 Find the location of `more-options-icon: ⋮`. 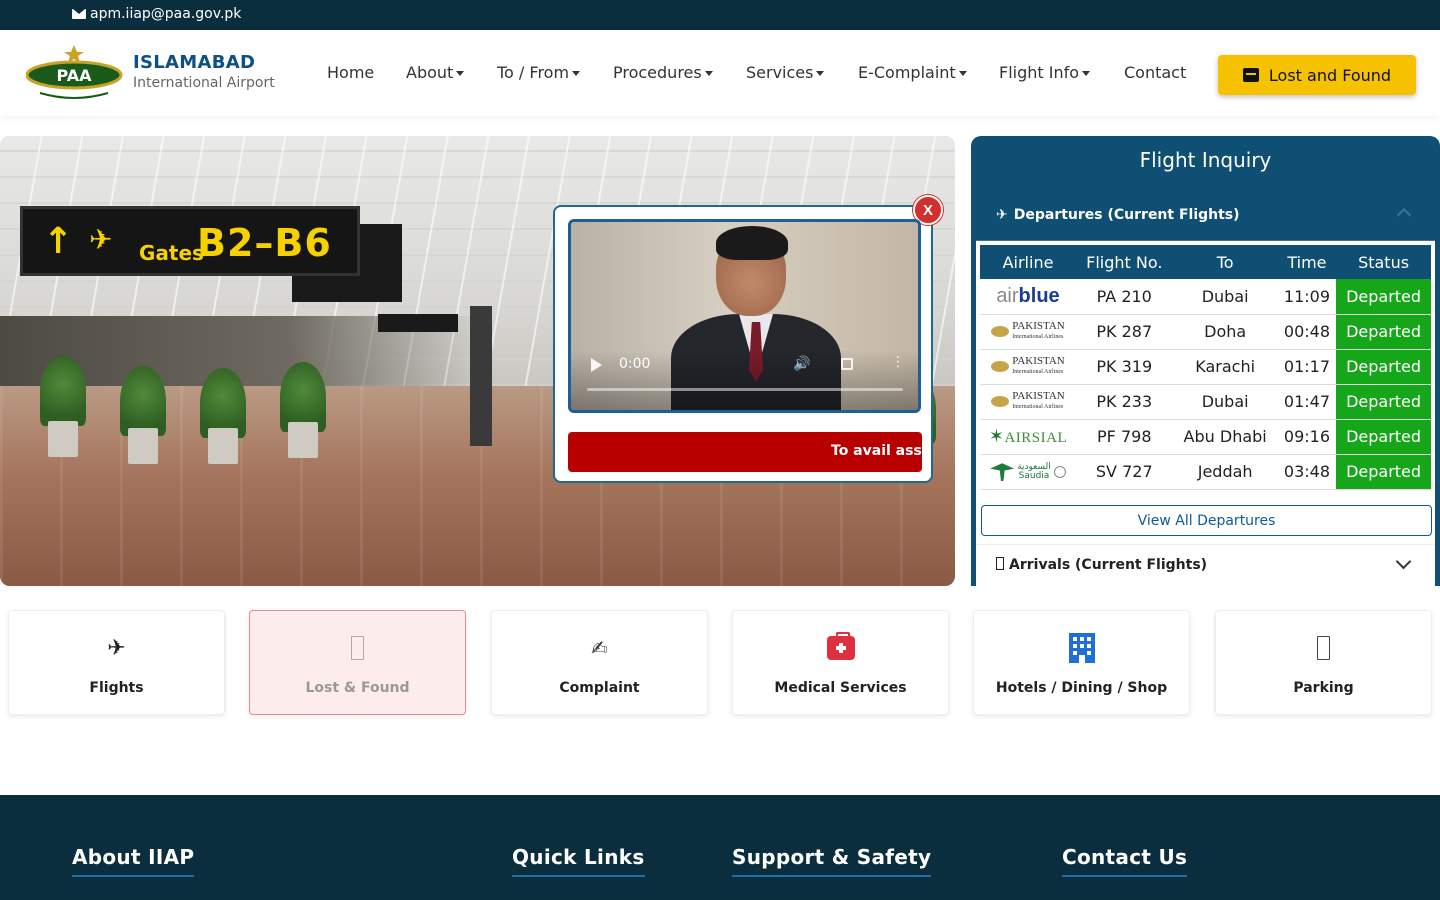

more-options-icon: ⋮ is located at coordinates (898, 362).